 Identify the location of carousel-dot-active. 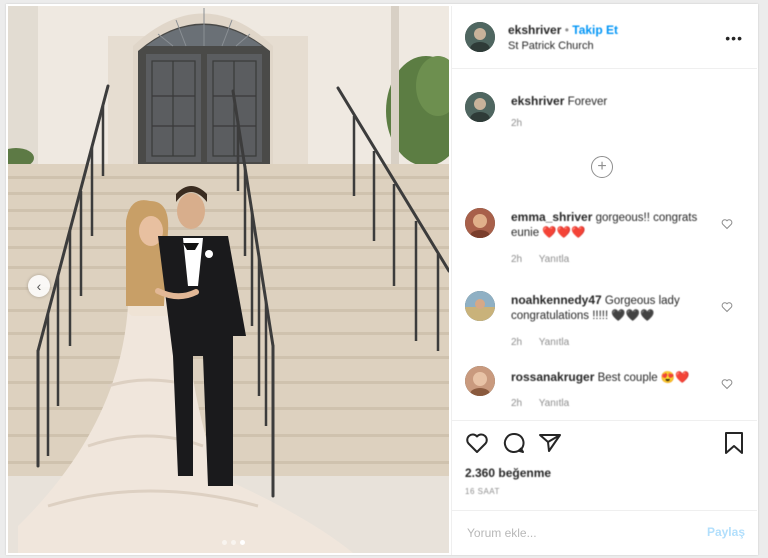
(242, 542).